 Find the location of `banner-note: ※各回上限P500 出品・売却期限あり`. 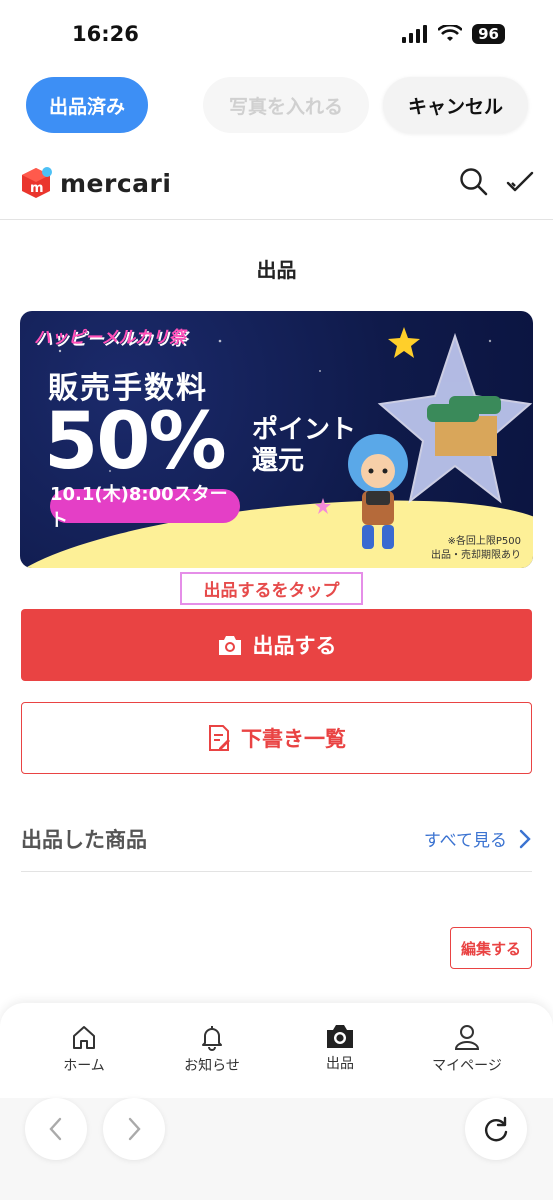

banner-note: ※各回上限P500 出品・売却期限あり is located at coordinates (476, 548).